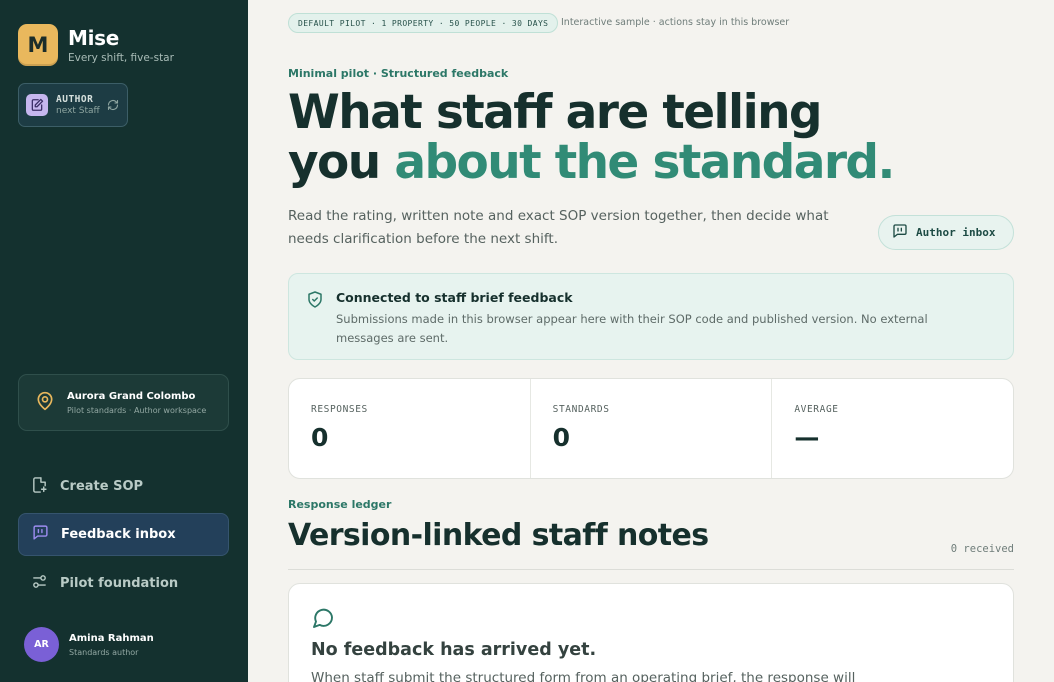 The width and height of the screenshot is (1054, 682). I want to click on stat-label: RESPONSES, so click(339, 409).